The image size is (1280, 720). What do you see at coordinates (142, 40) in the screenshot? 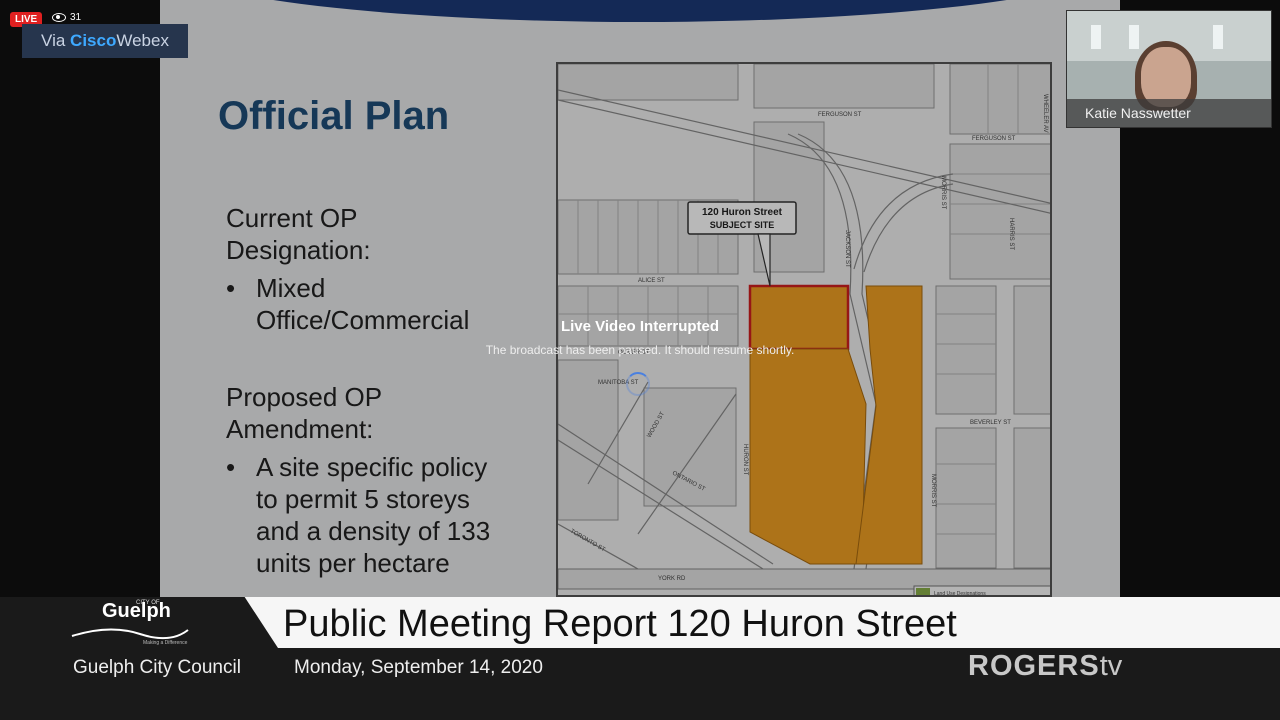
I see `webex-brand-webex: Webex` at bounding box center [142, 40].